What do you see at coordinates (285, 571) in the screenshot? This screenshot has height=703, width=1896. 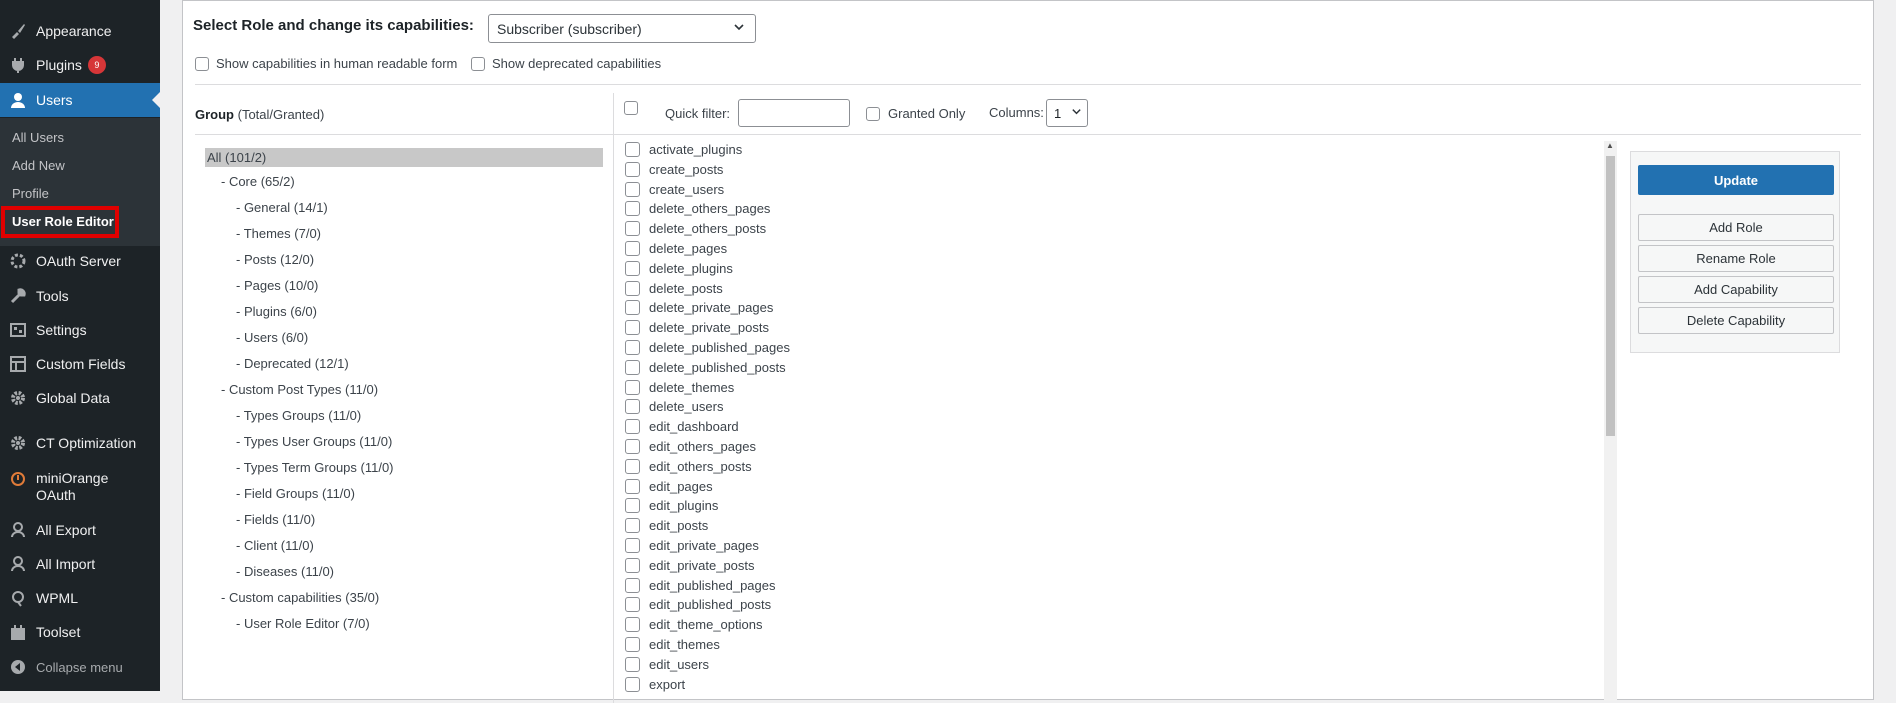 I see `group-tree-item: - Diseases (11/0)` at bounding box center [285, 571].